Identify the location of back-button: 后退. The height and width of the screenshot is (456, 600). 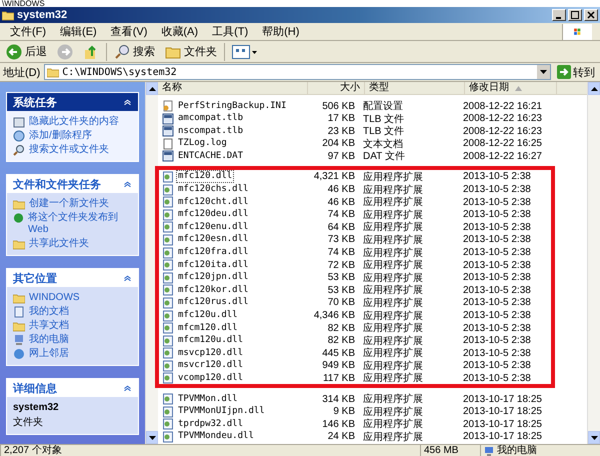
(26, 52).